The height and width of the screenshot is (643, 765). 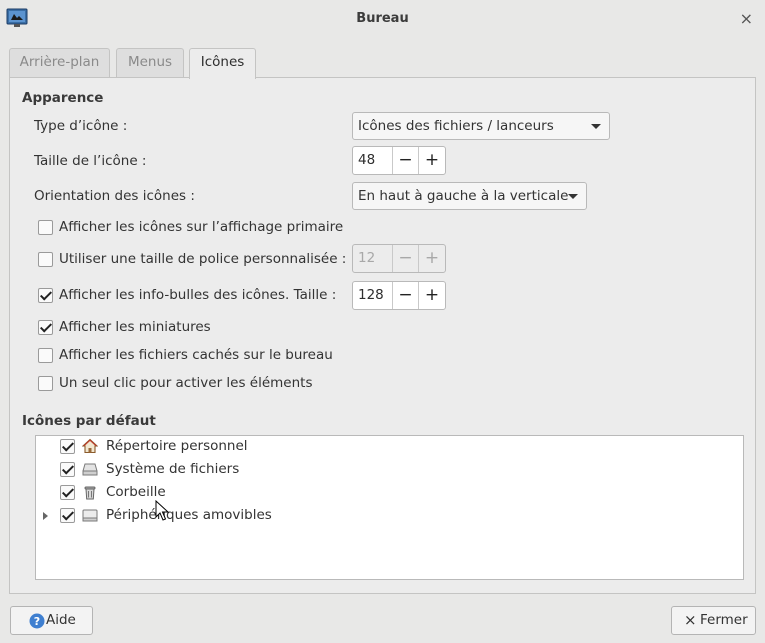 I want to click on icon-size-spinner: 48 − +, so click(x=399, y=160).